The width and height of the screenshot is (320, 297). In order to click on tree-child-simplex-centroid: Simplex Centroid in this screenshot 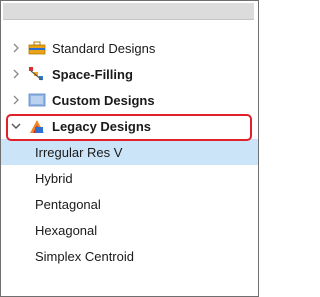, I will do `click(129, 256)`.